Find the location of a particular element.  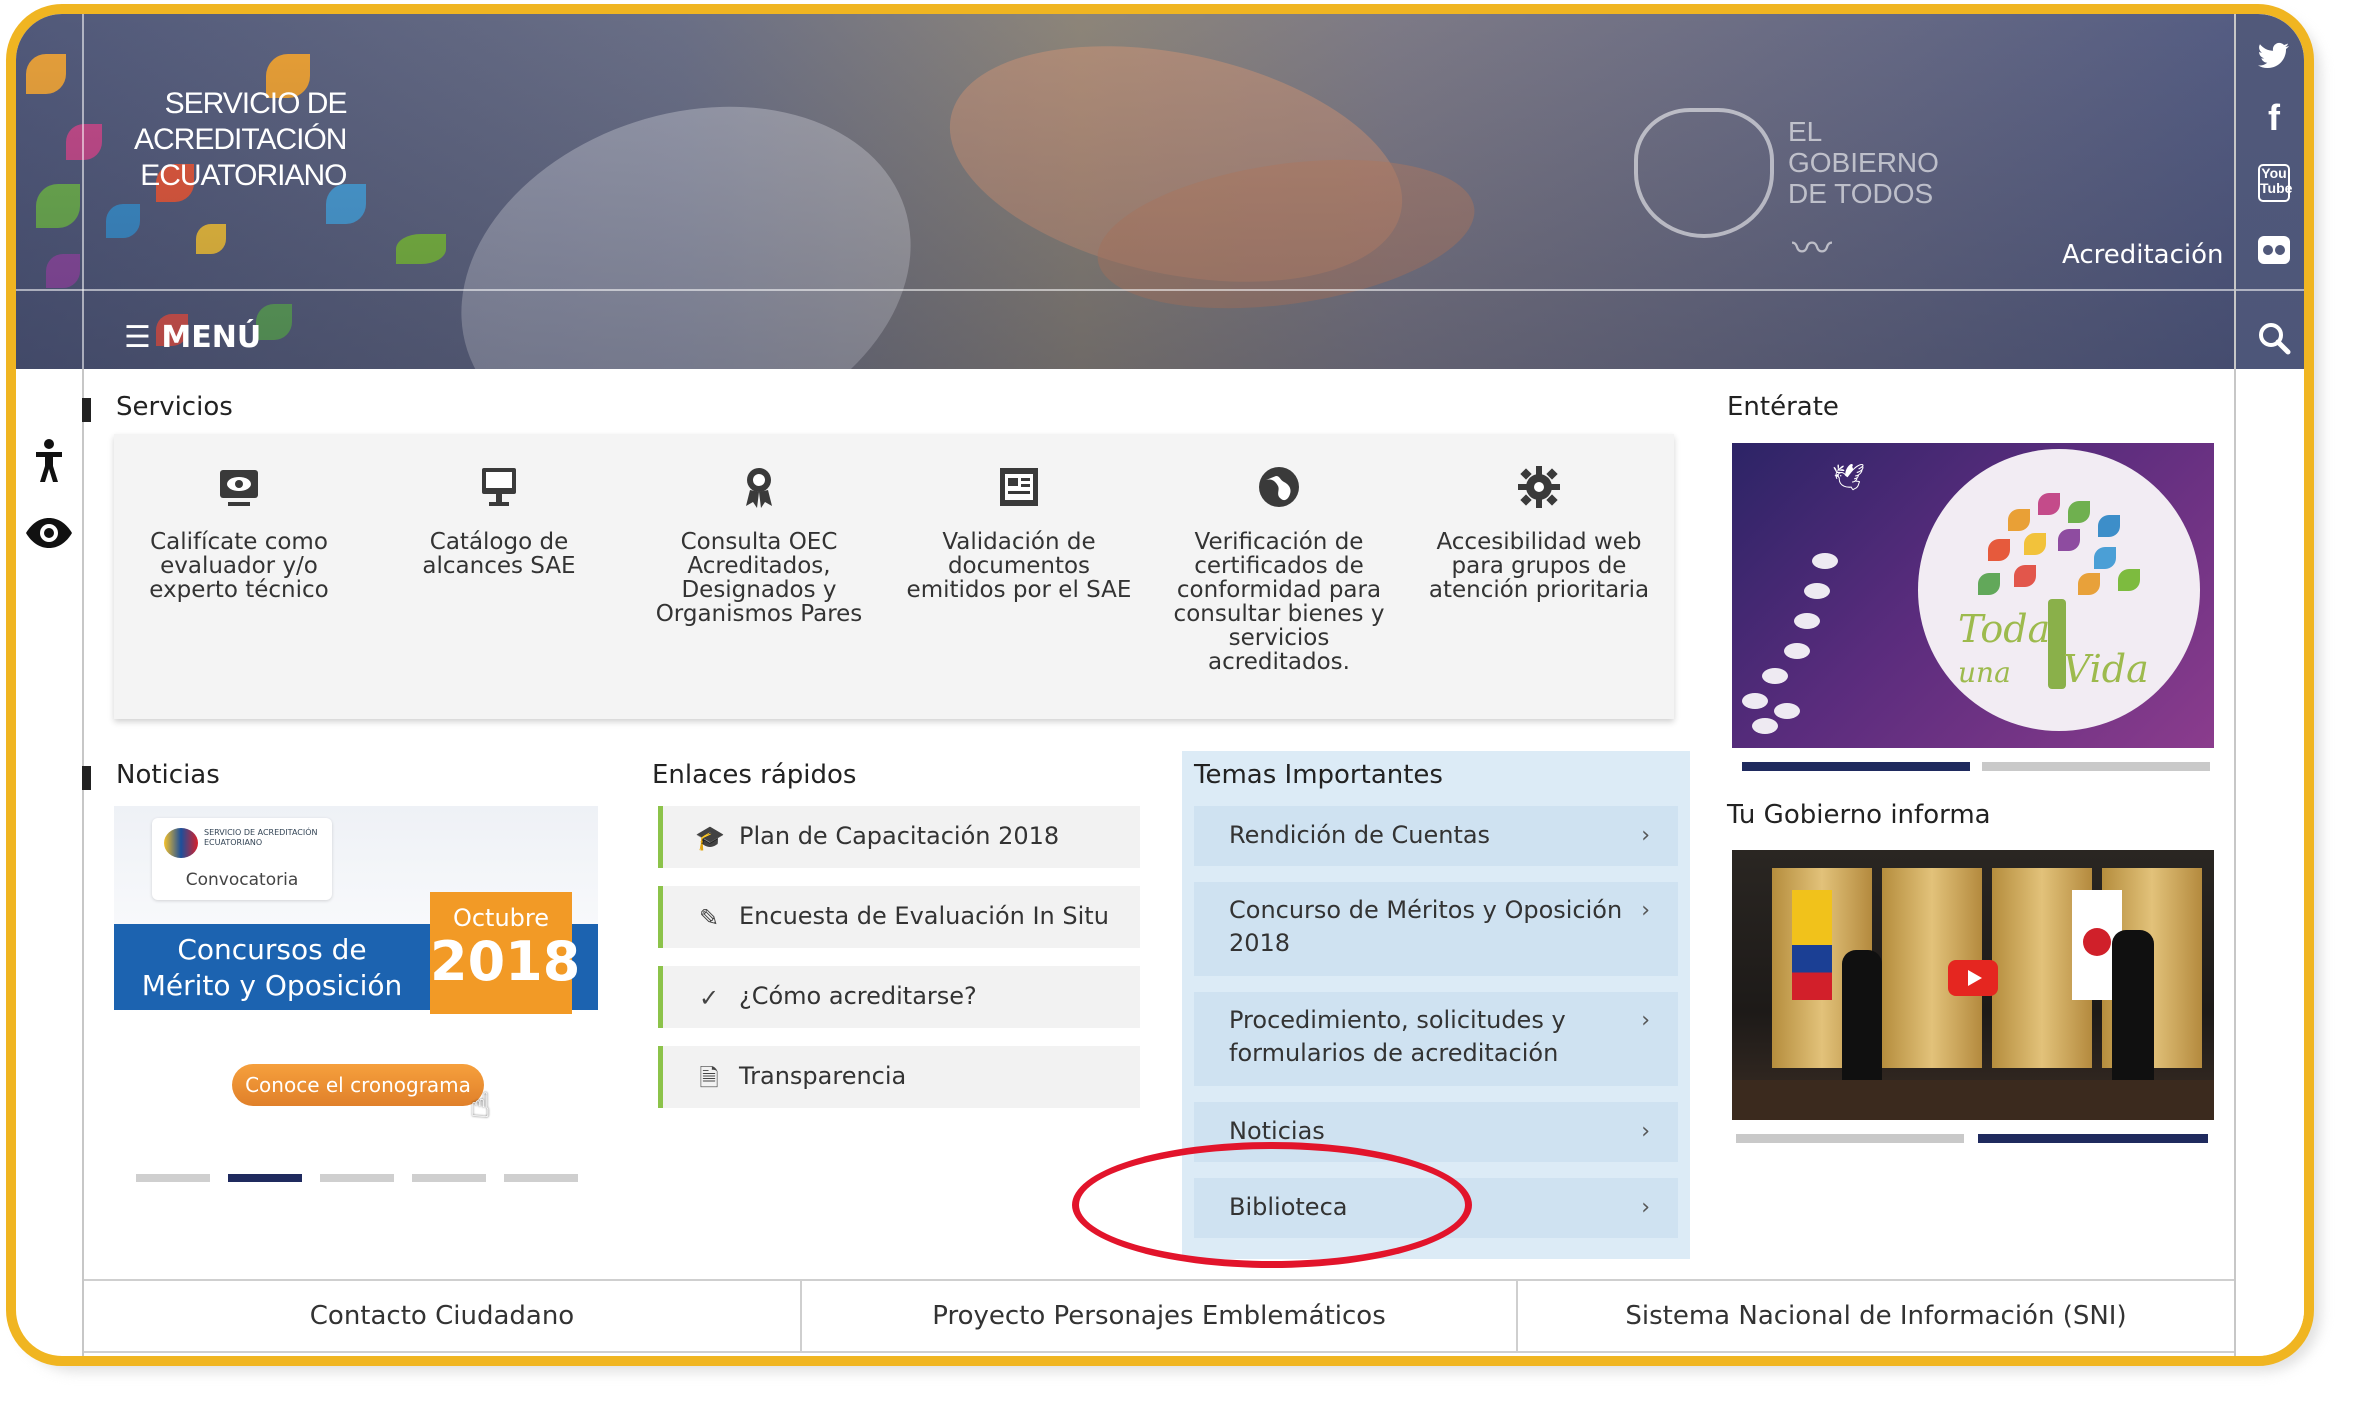

hamburger-icon: ☰ is located at coordinates (137, 337).